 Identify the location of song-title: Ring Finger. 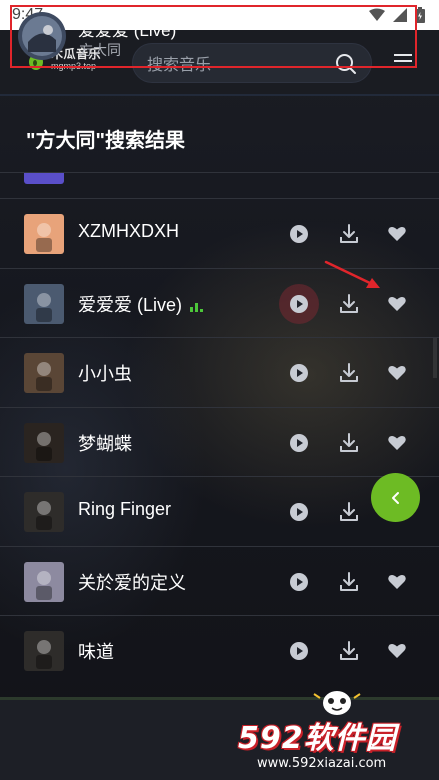
(124, 509).